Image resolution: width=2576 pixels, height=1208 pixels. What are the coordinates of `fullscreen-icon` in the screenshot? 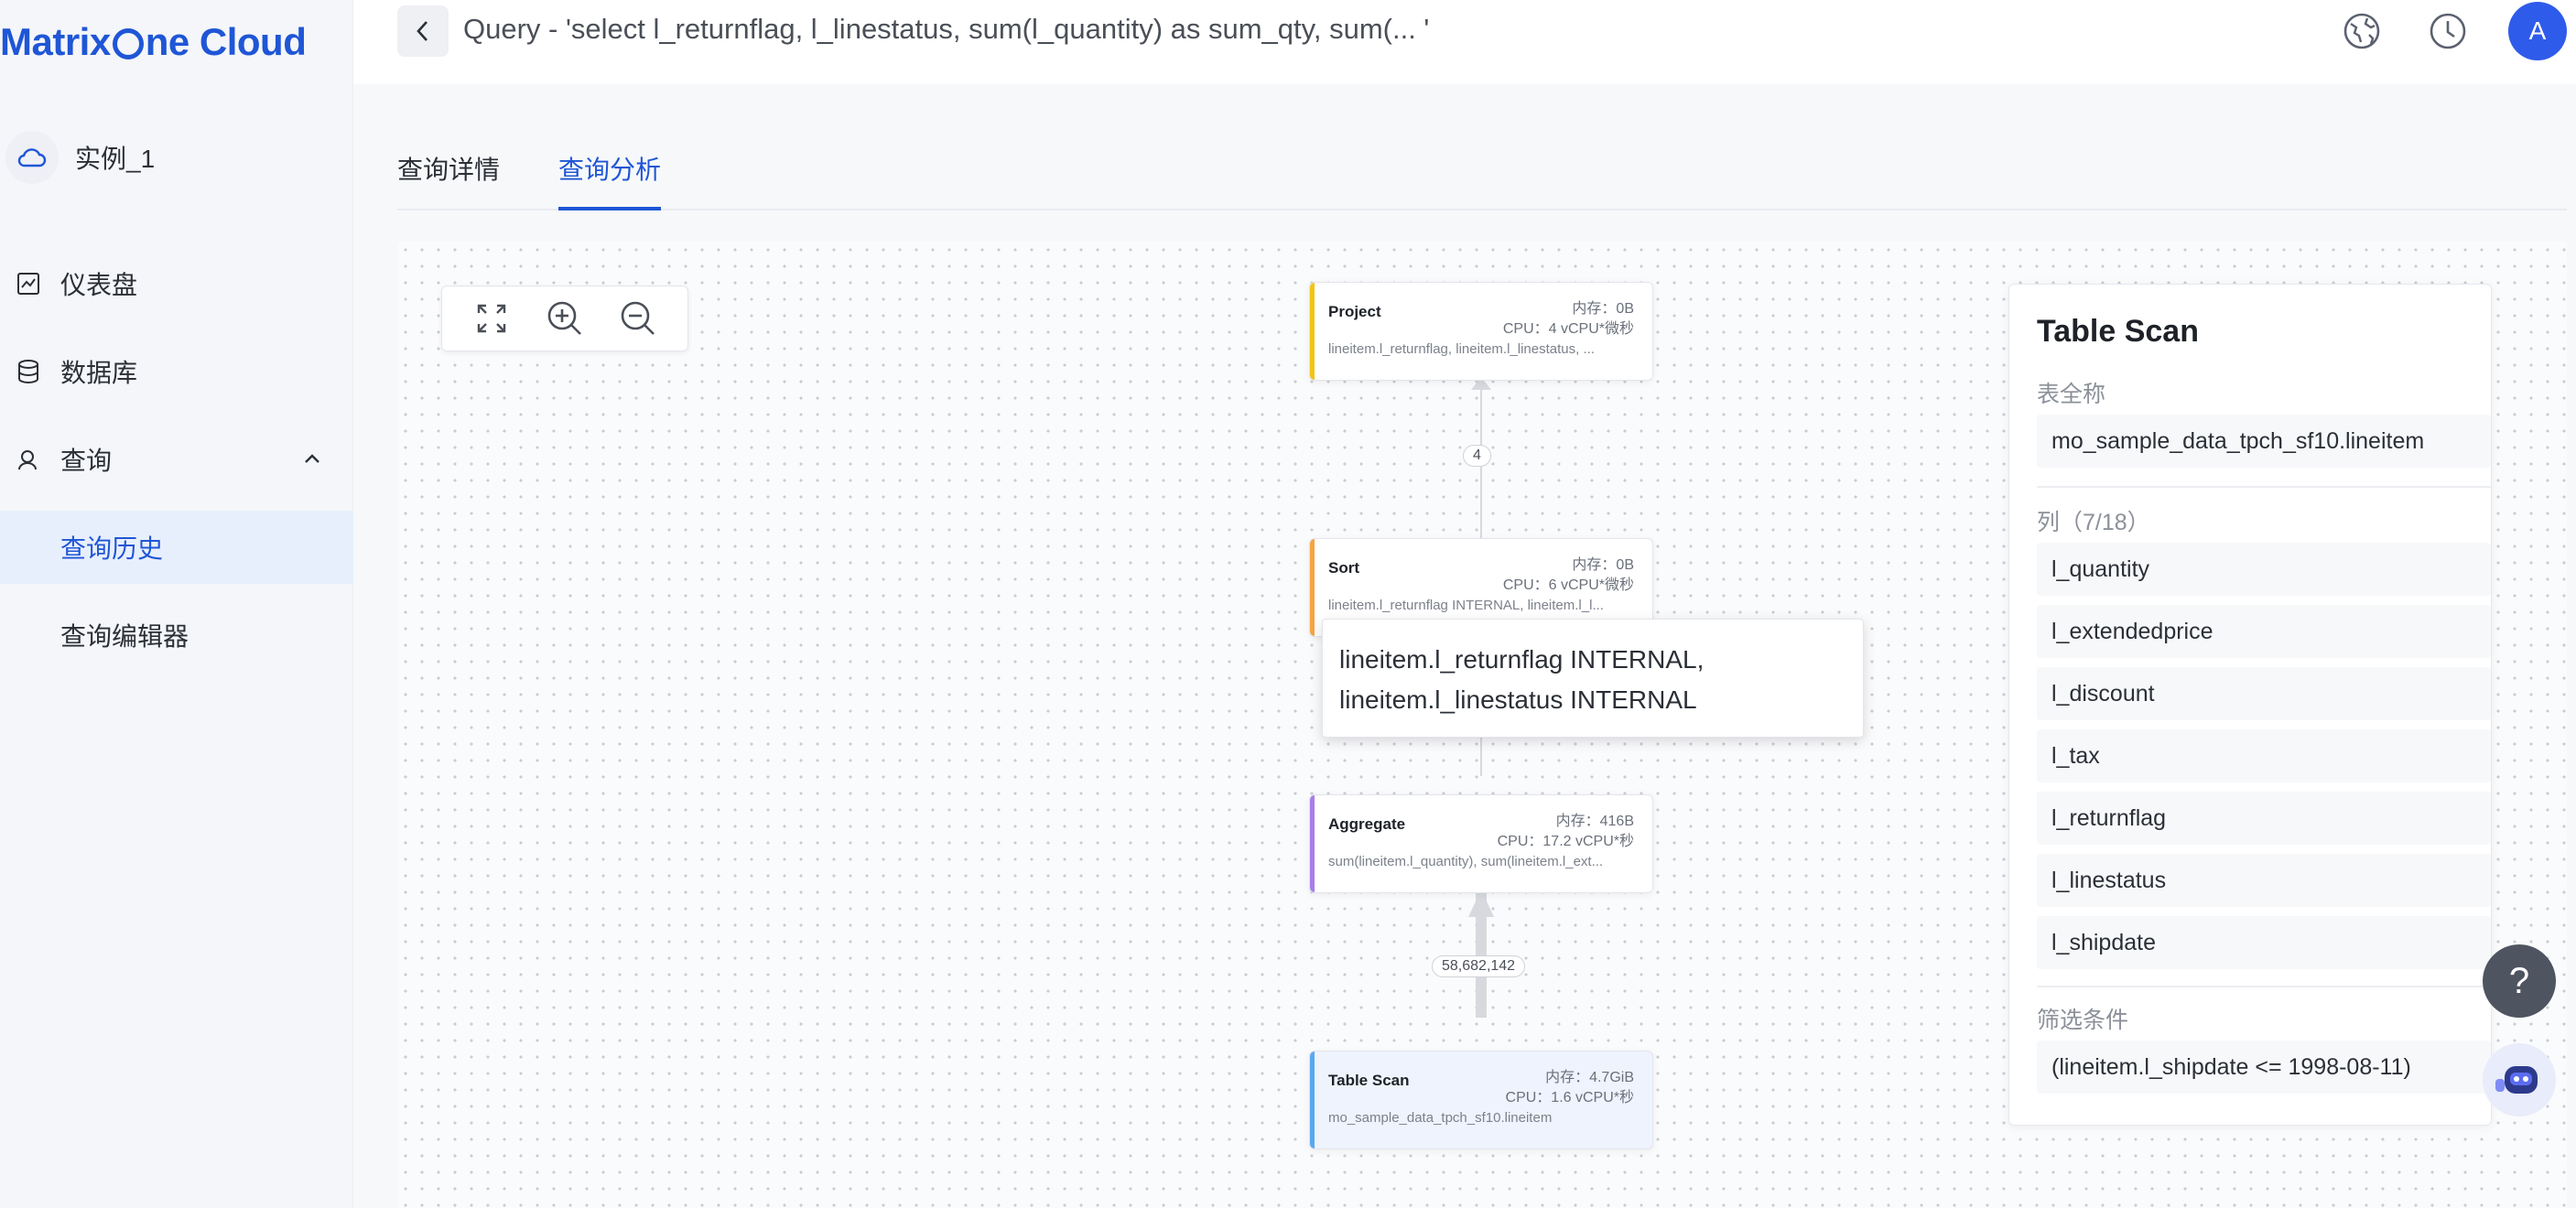 It's located at (492, 318).